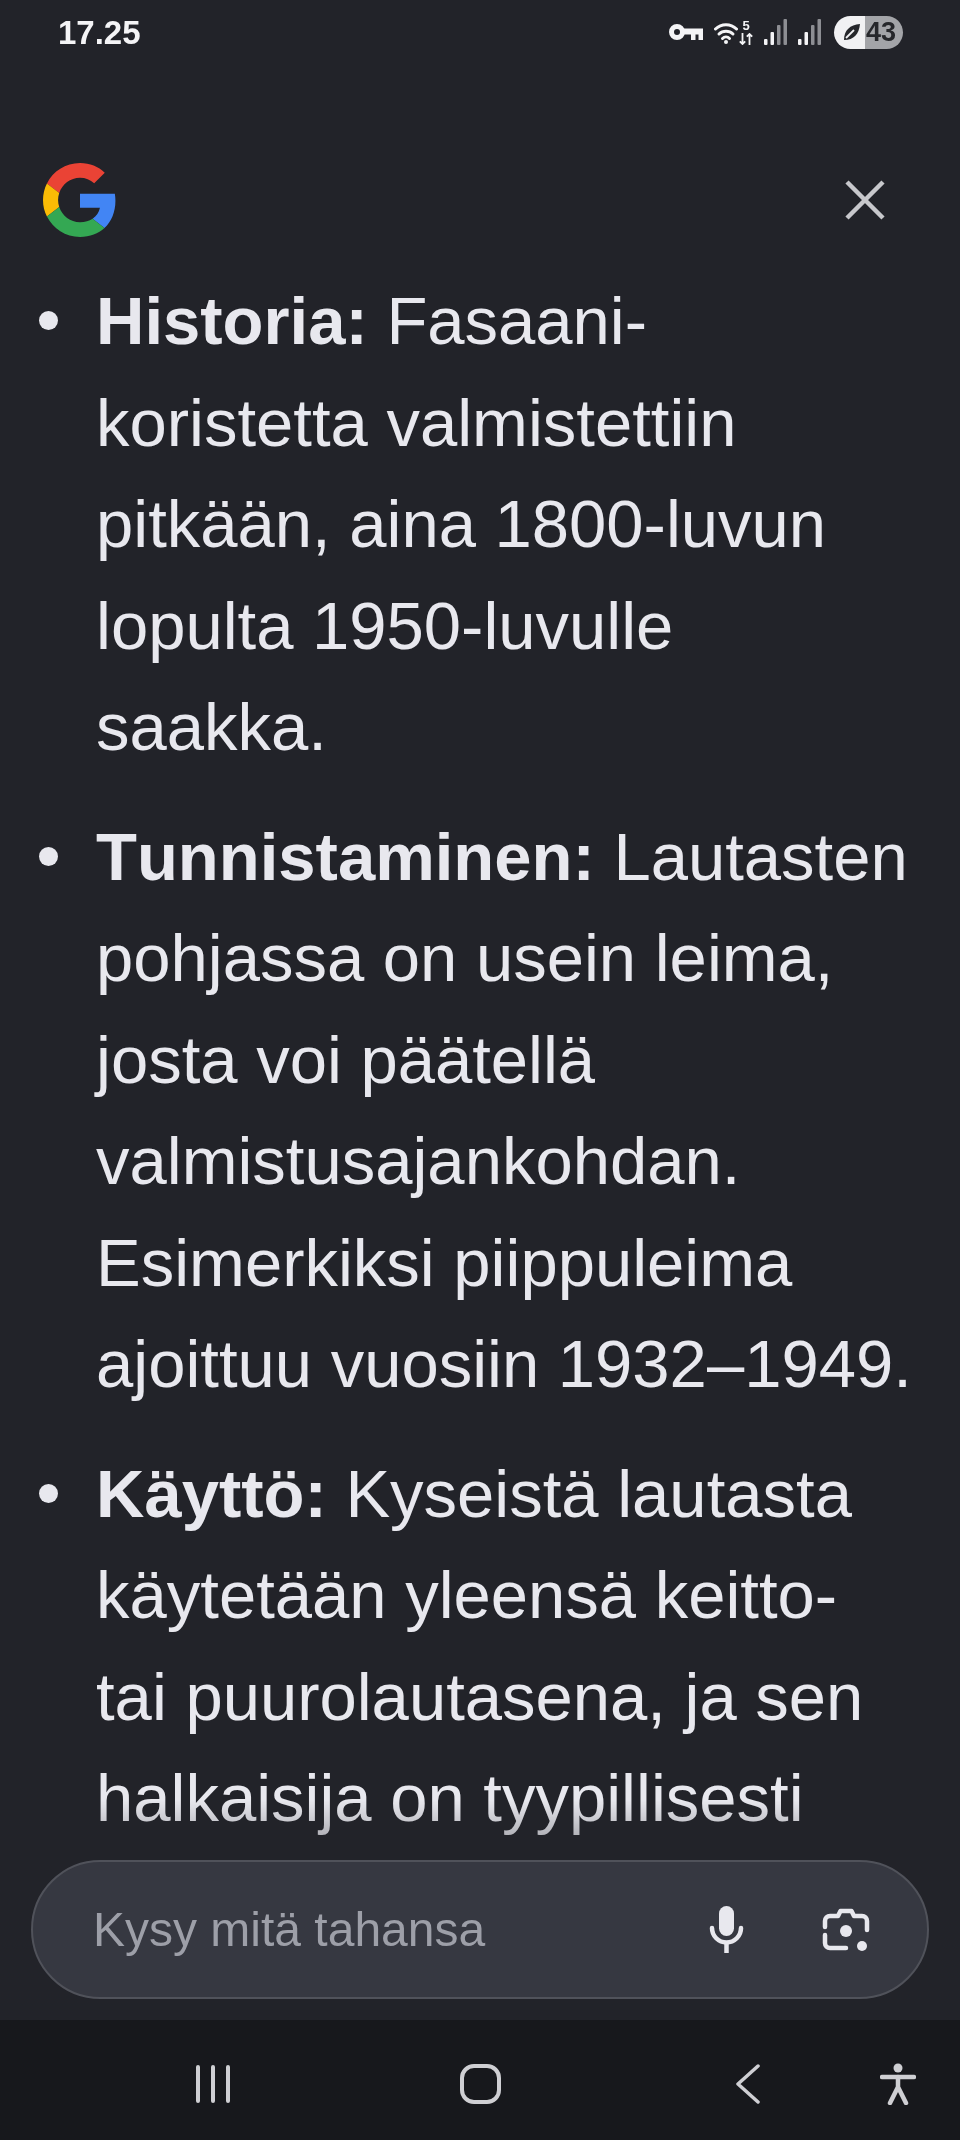 Image resolution: width=960 pixels, height=2140 pixels. What do you see at coordinates (686, 32) in the screenshot?
I see `key-icon` at bounding box center [686, 32].